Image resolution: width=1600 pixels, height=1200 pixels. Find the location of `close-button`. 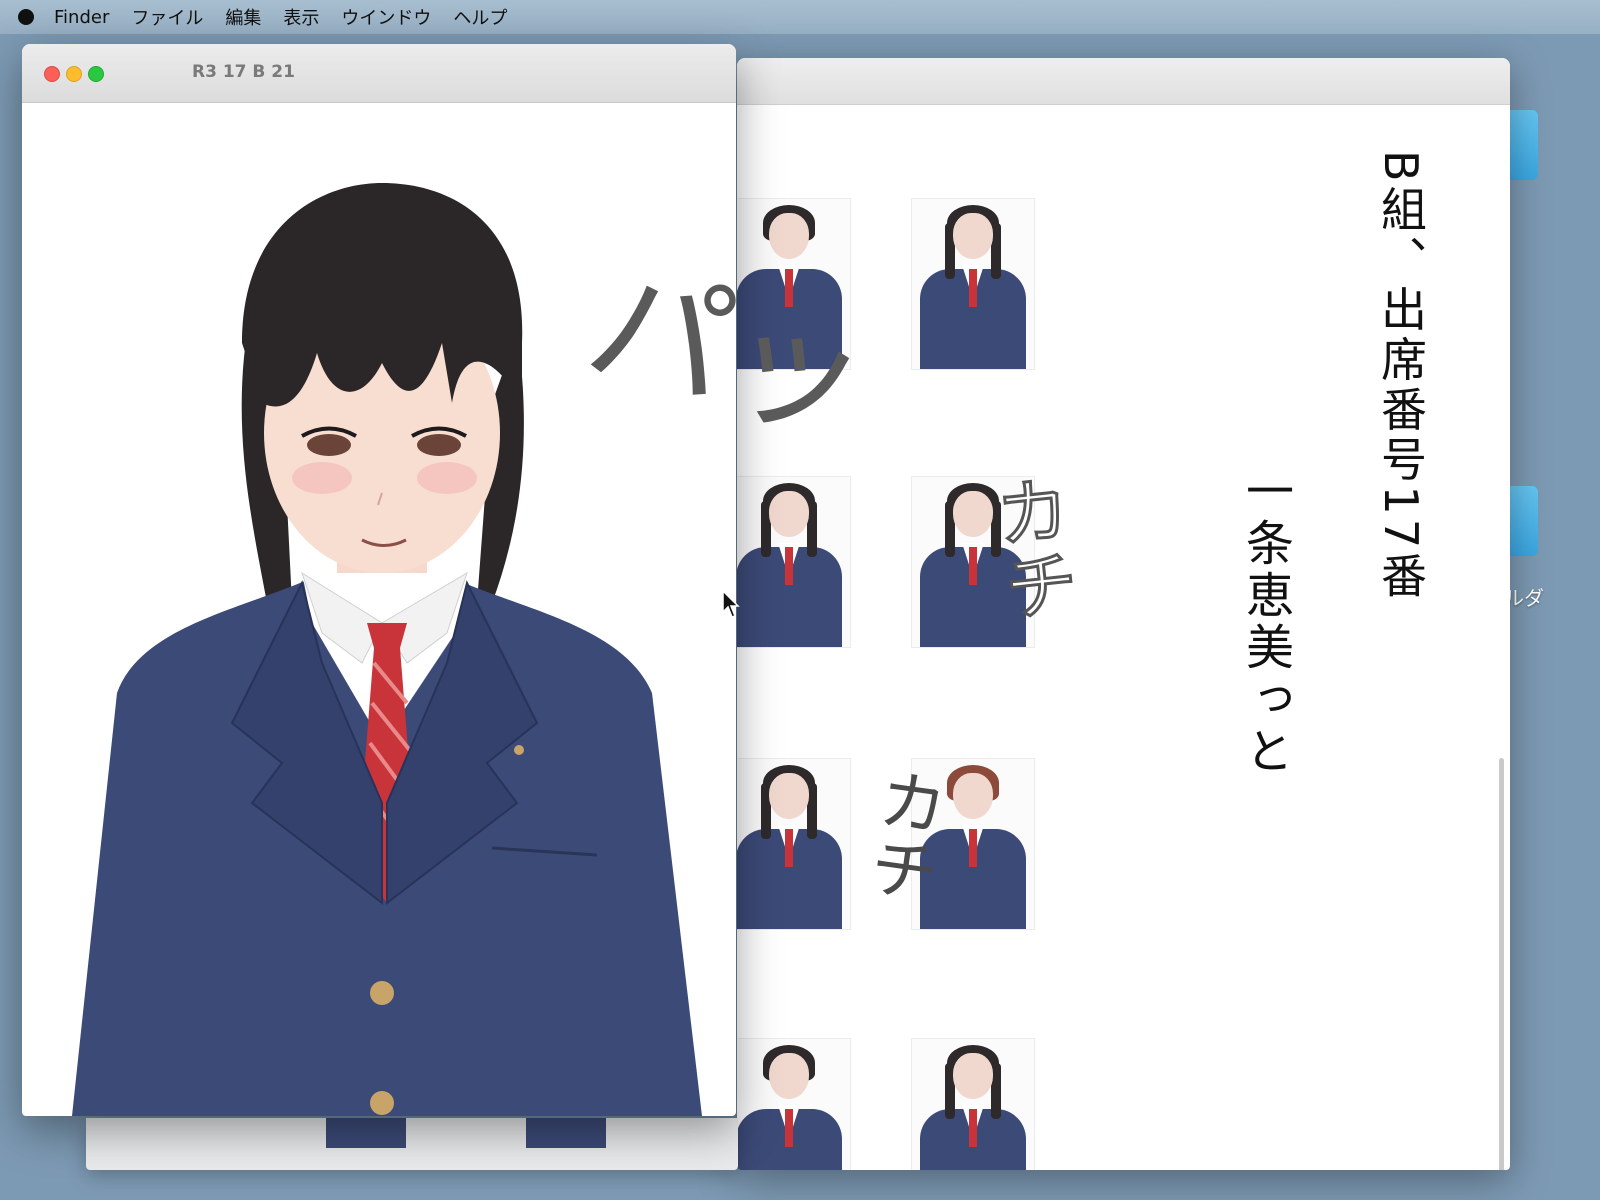

close-button is located at coordinates (52, 74).